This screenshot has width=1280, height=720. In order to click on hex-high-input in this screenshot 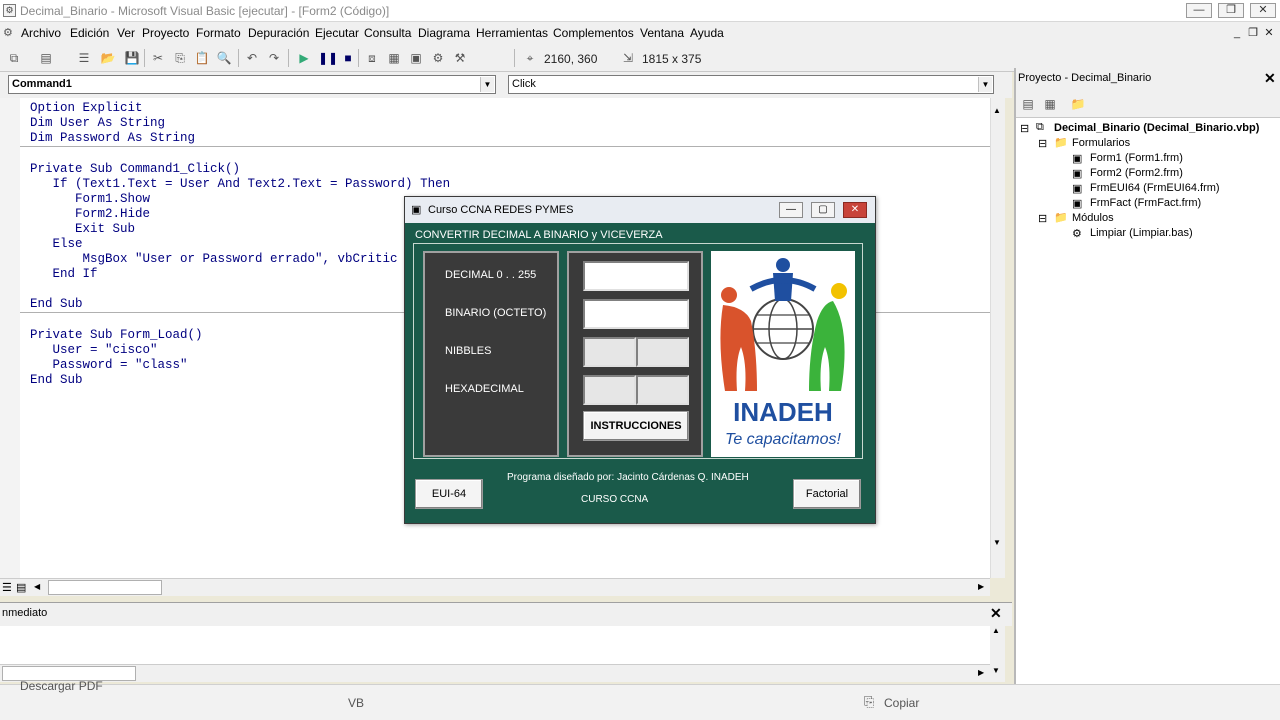, I will do `click(609, 390)`.